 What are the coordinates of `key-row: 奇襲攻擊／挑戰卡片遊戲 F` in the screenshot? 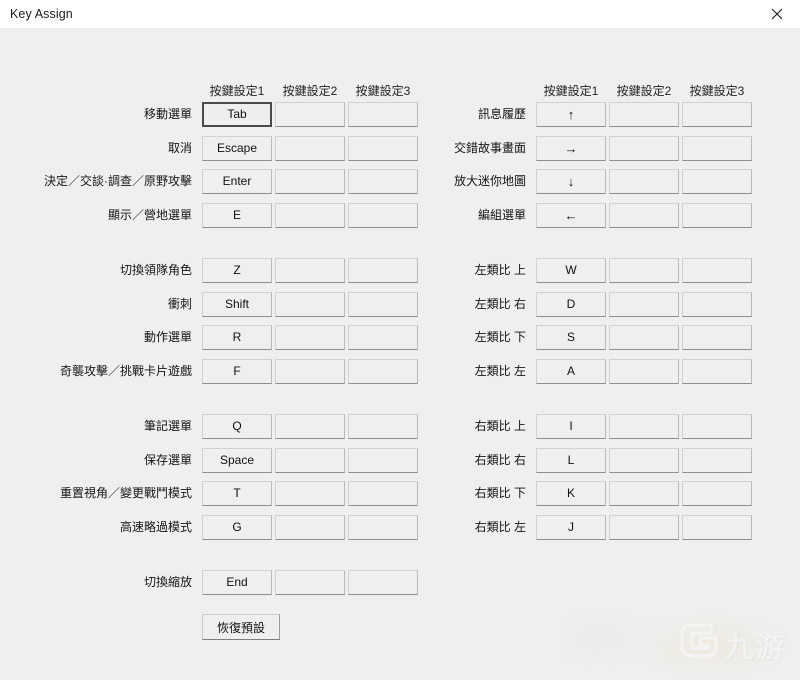 It's located at (209, 371).